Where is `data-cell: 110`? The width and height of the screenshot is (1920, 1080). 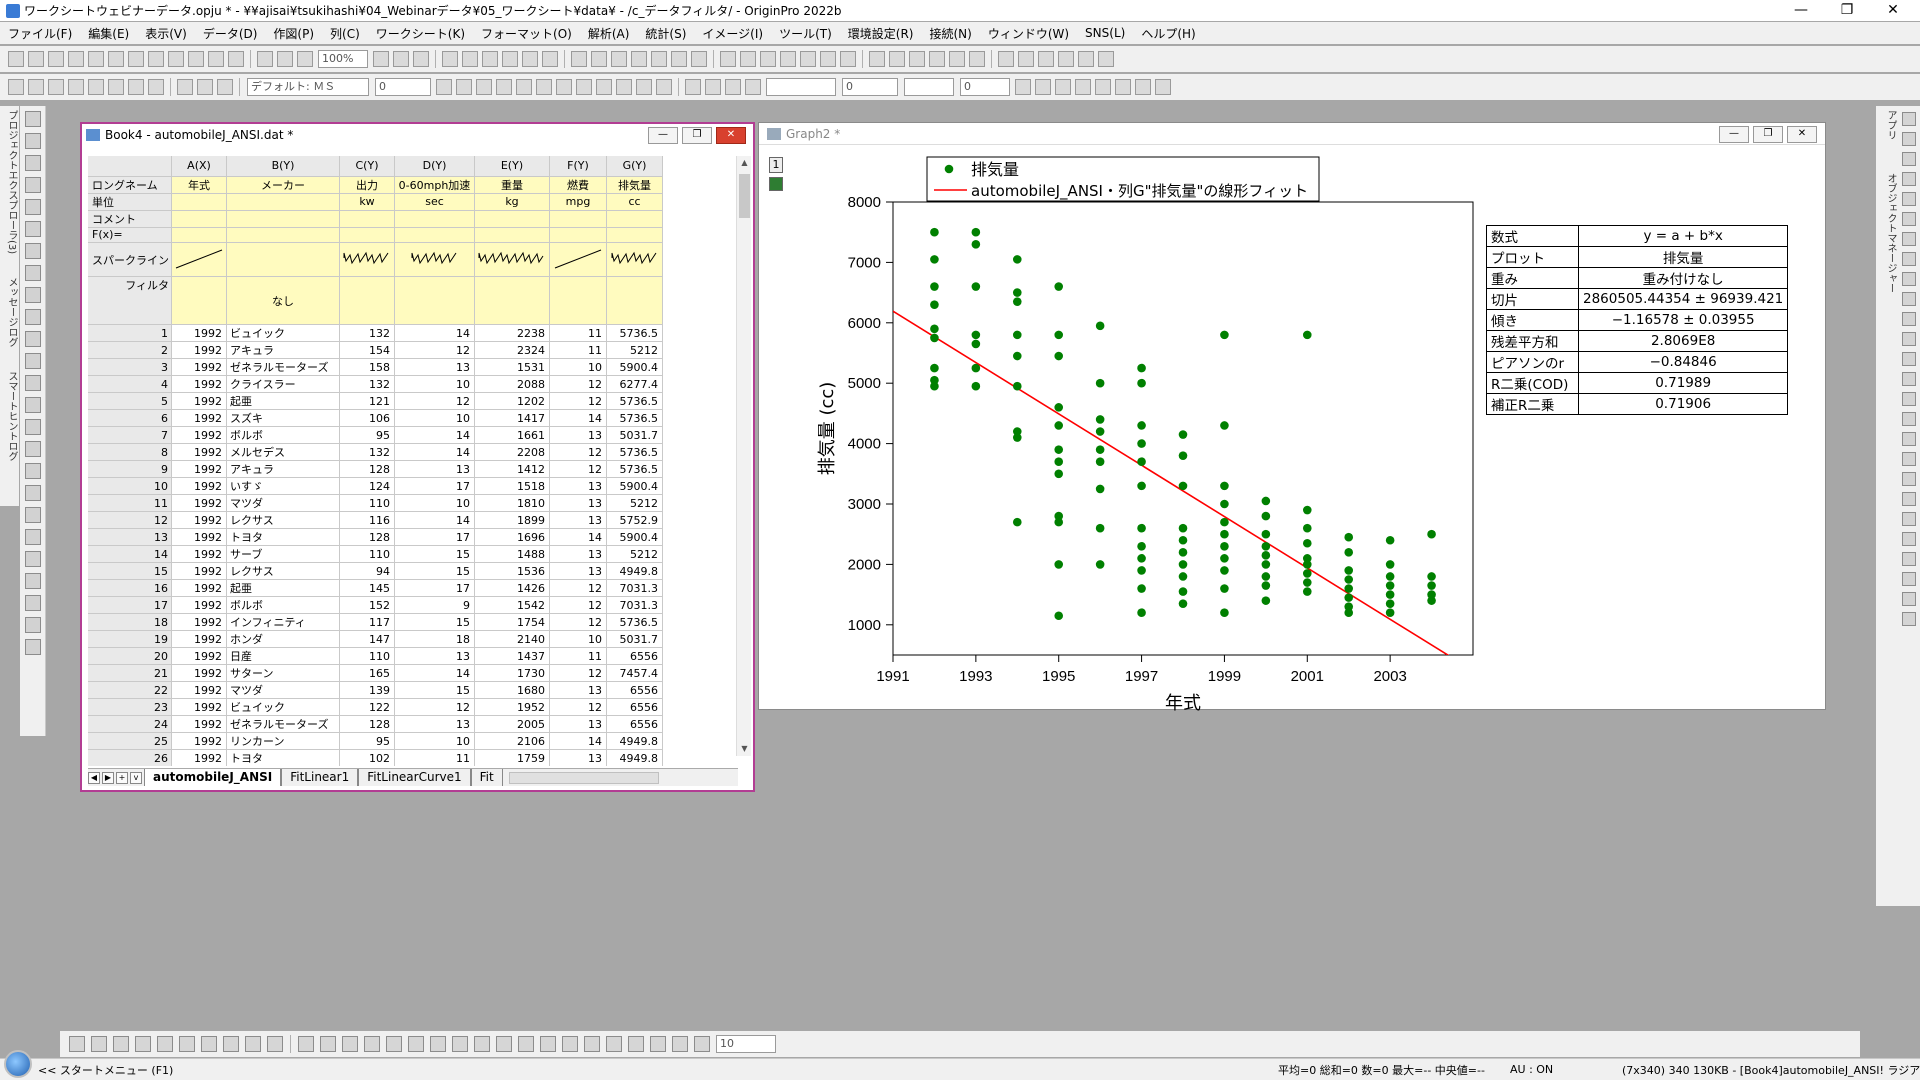
data-cell: 110 is located at coordinates (367, 503).